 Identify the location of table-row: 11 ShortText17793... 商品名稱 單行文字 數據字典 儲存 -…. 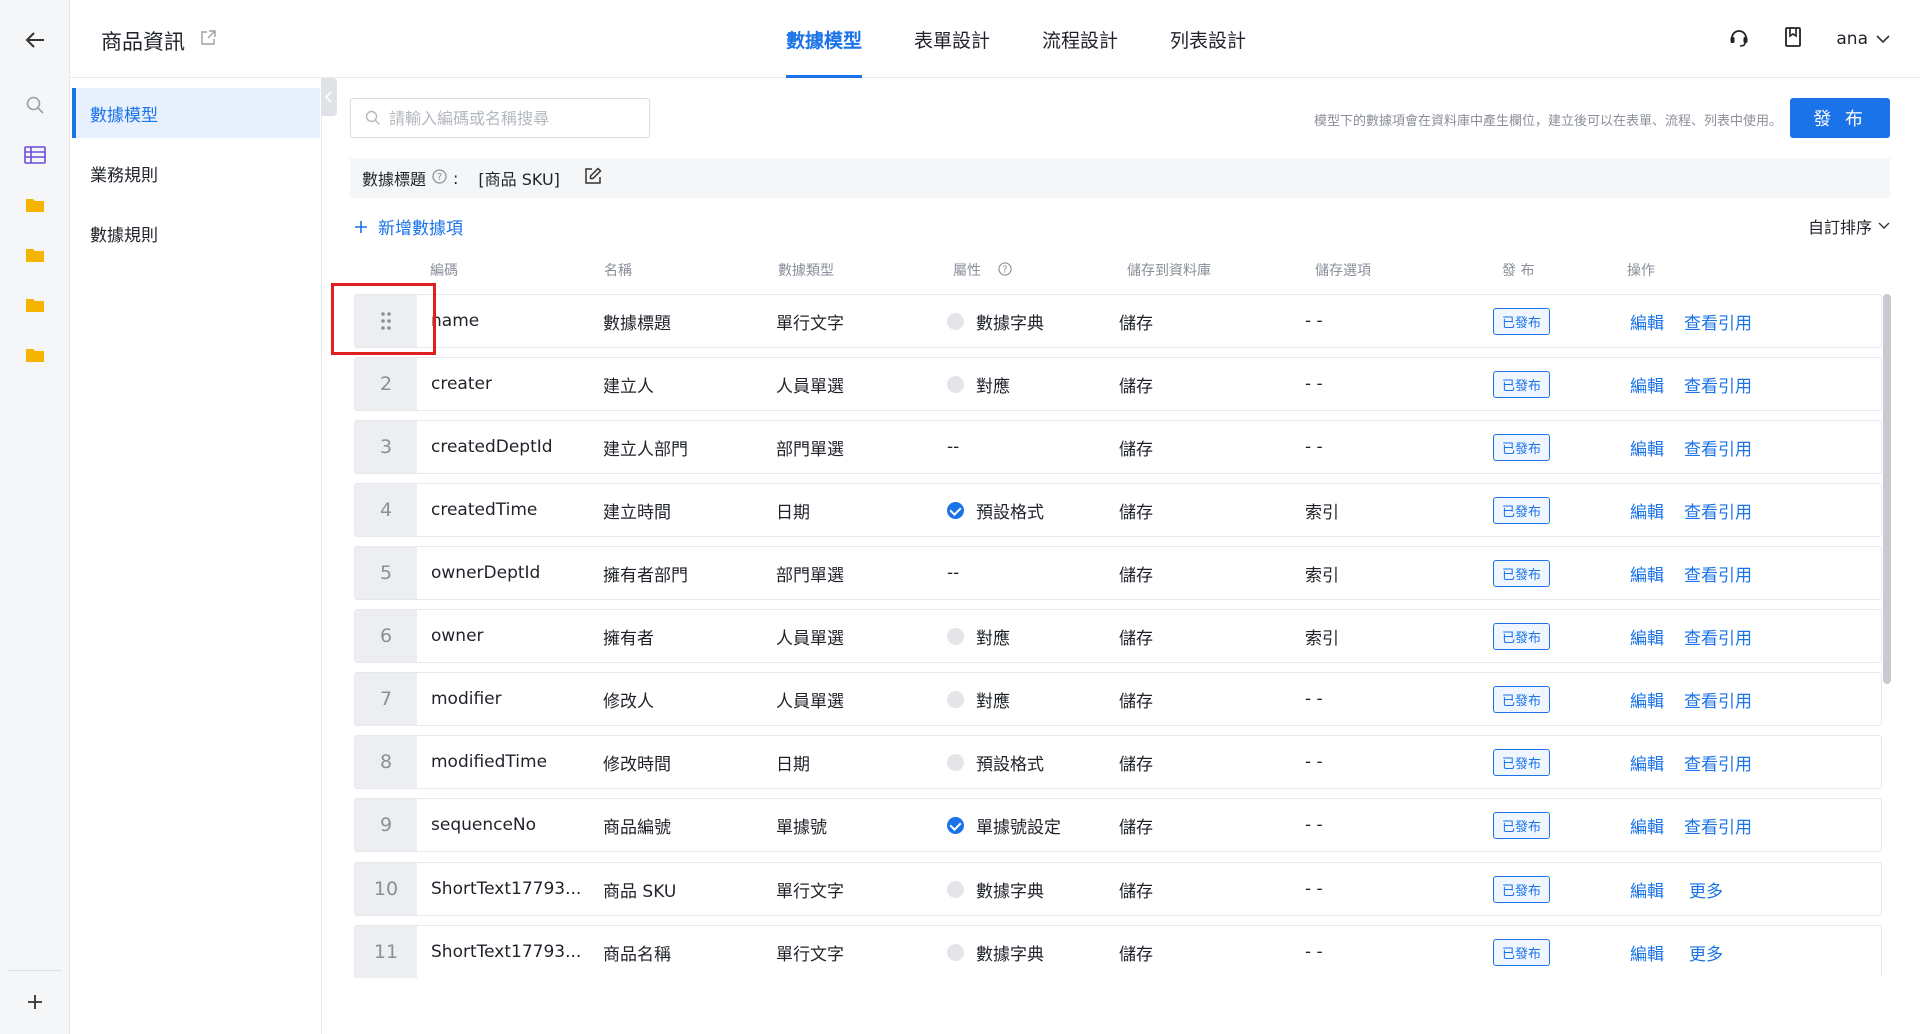
(1118, 951).